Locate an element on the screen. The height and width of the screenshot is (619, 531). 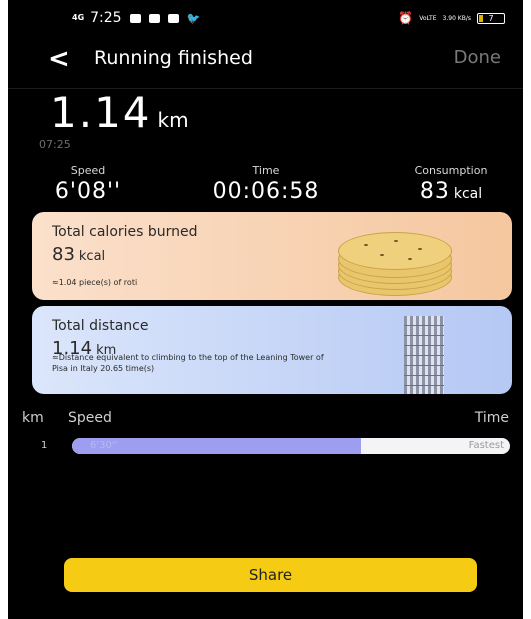
stat-unit: kcal is located at coordinates (468, 194).